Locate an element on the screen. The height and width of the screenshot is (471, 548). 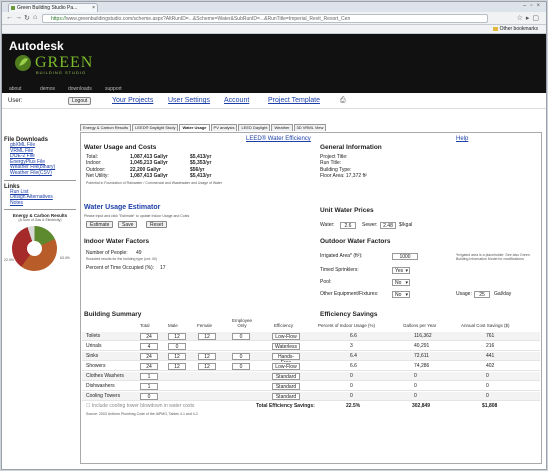
water-usage-title: Water Usage and Costs is located at coordinates (120, 147).